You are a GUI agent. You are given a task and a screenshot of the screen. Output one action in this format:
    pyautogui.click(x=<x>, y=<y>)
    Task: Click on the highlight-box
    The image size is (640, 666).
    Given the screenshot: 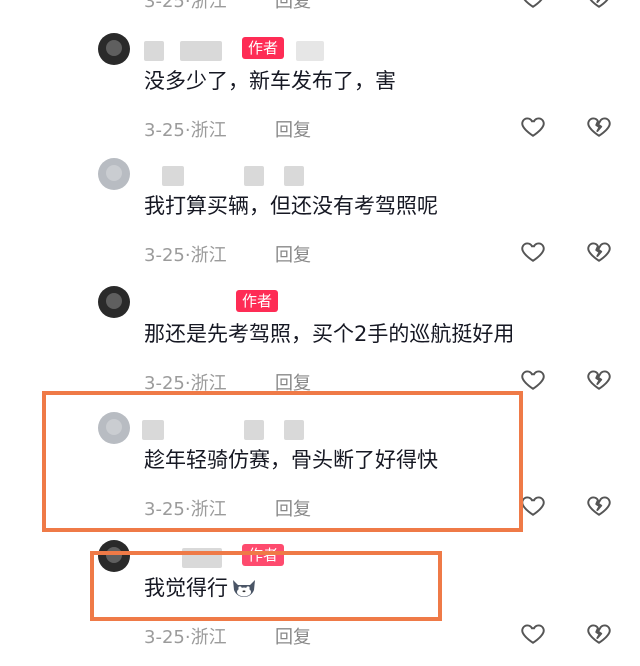 What is the action you would take?
    pyautogui.click(x=266, y=586)
    